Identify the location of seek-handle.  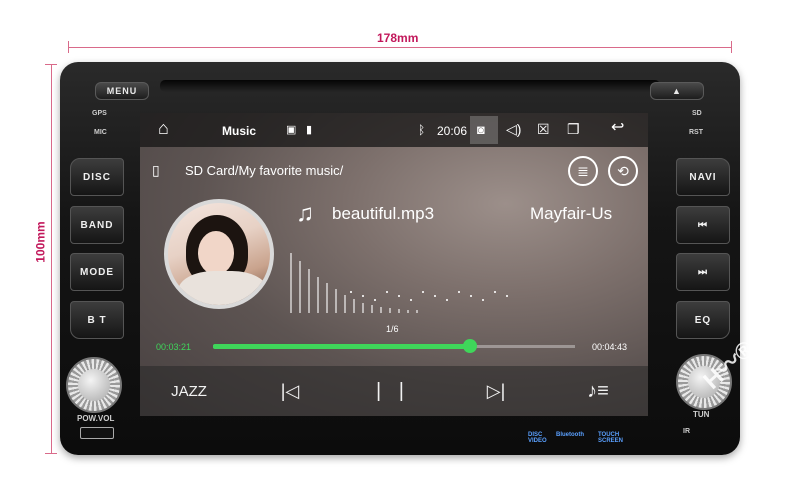
(470, 346).